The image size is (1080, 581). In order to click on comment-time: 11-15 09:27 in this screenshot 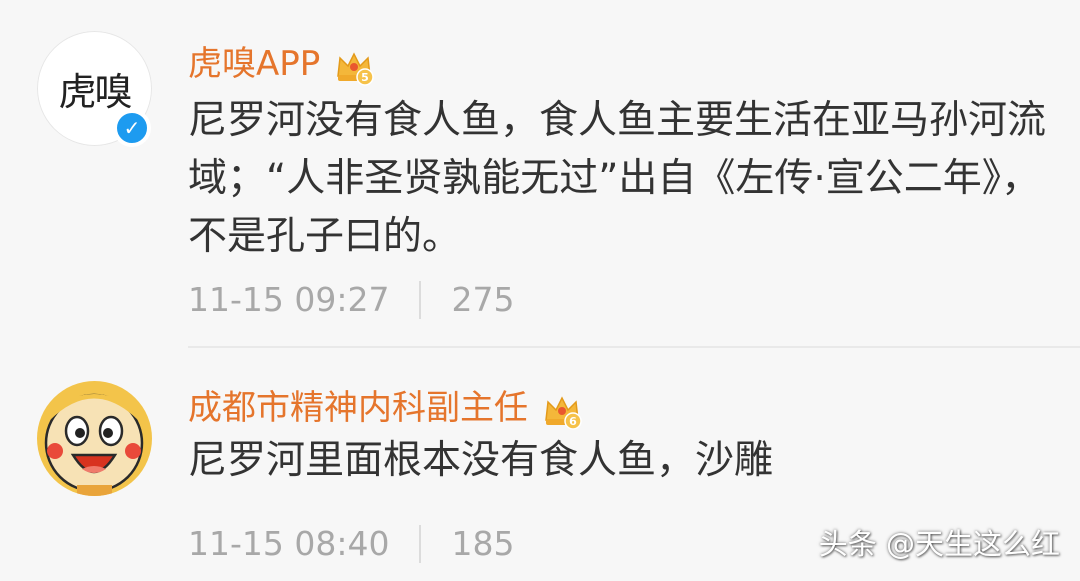, I will do `click(289, 299)`.